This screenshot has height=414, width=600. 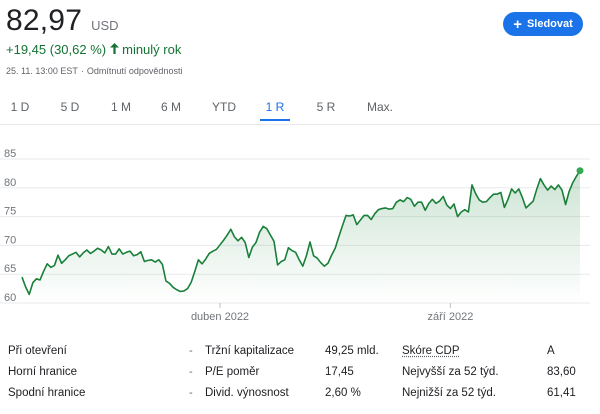 What do you see at coordinates (343, 393) in the screenshot?
I see `stat-dividend-value: 2,60 %` at bounding box center [343, 393].